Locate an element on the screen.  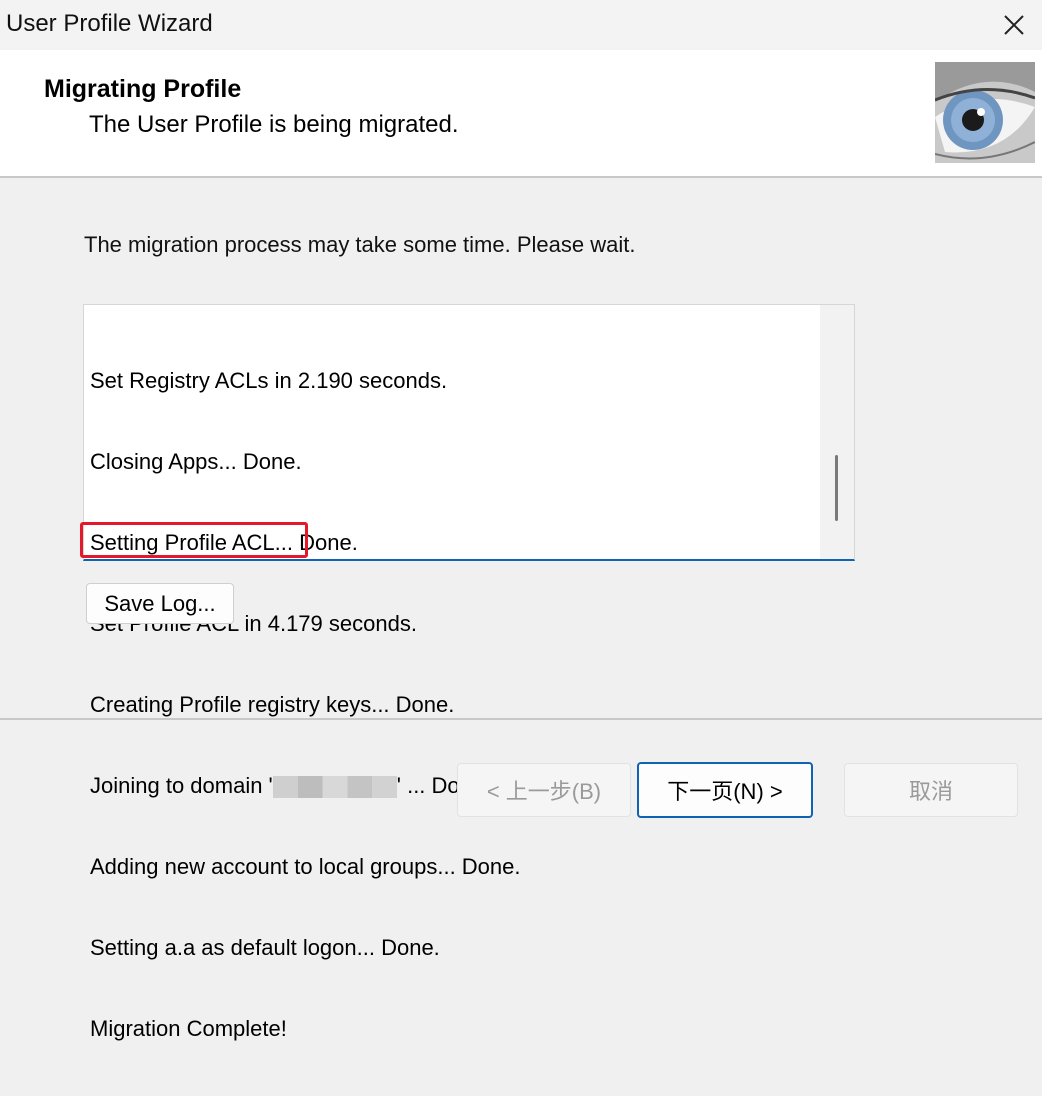
log-line-domain: Joining to domain ' ' ... Done. is located at coordinates (305, 785).